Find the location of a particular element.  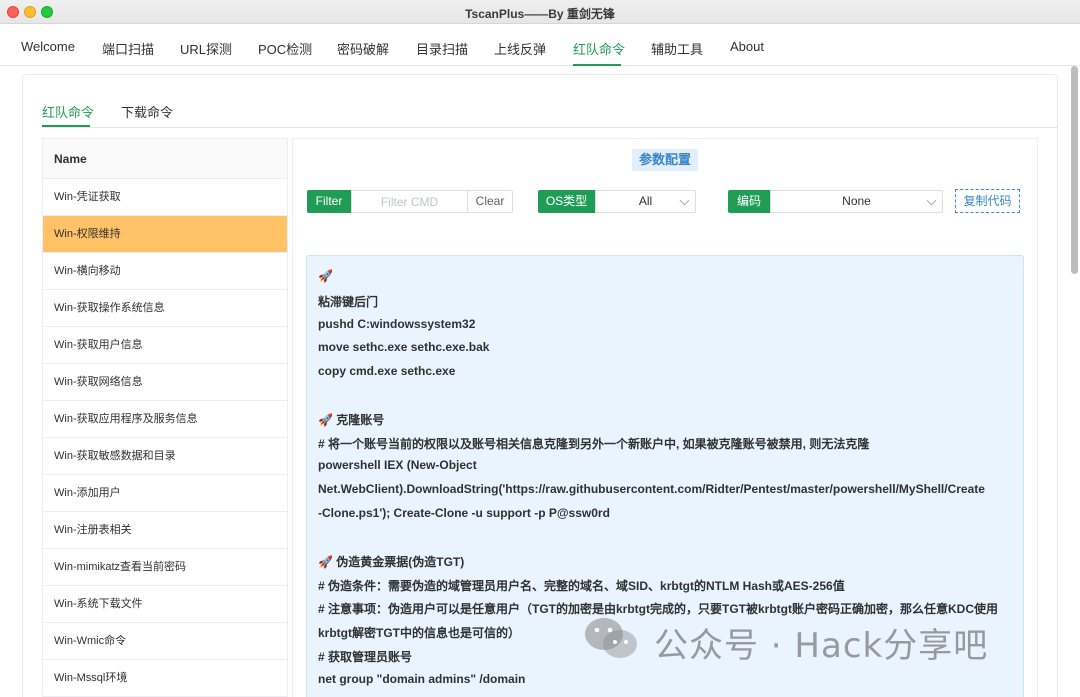

sub-nav: 红队命令 下载命令 is located at coordinates (540, 109).